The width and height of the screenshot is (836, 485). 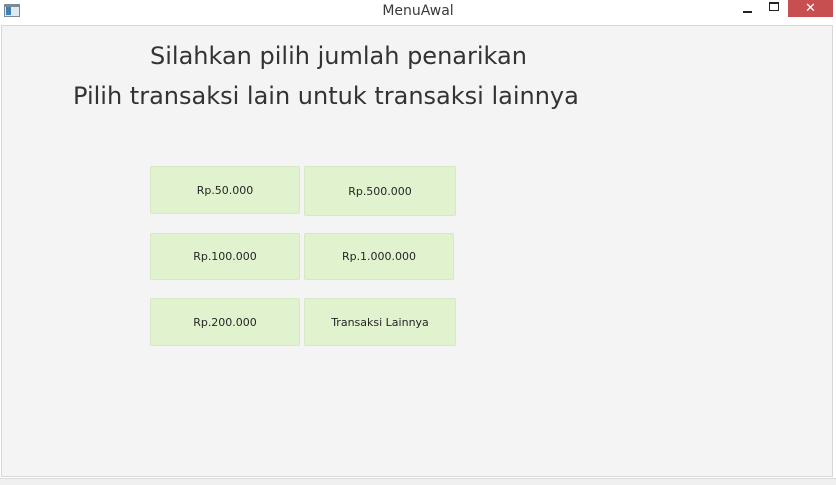 I want to click on heading-withdraw-amount: Silahkan pilih jumlah penarikan, so click(x=338, y=56).